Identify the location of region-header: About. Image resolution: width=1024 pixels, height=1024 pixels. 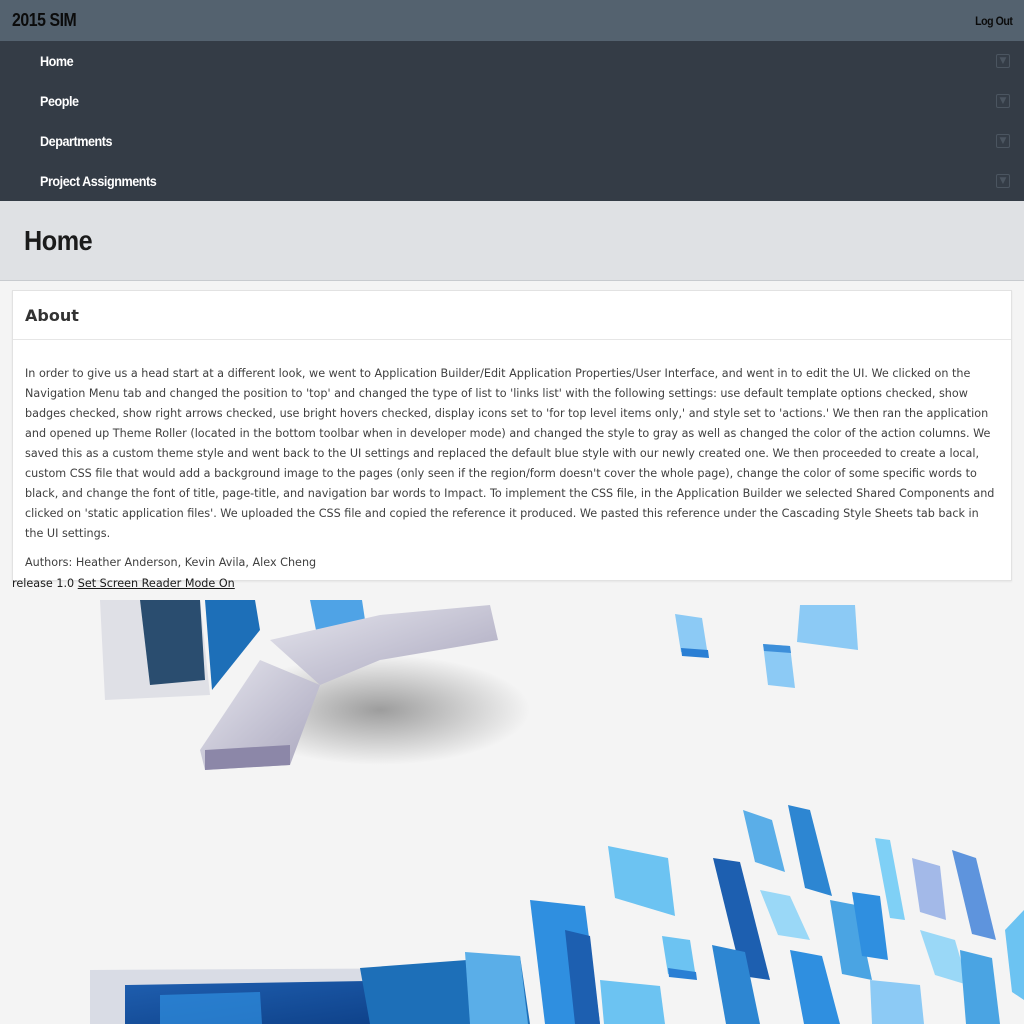
(512, 315).